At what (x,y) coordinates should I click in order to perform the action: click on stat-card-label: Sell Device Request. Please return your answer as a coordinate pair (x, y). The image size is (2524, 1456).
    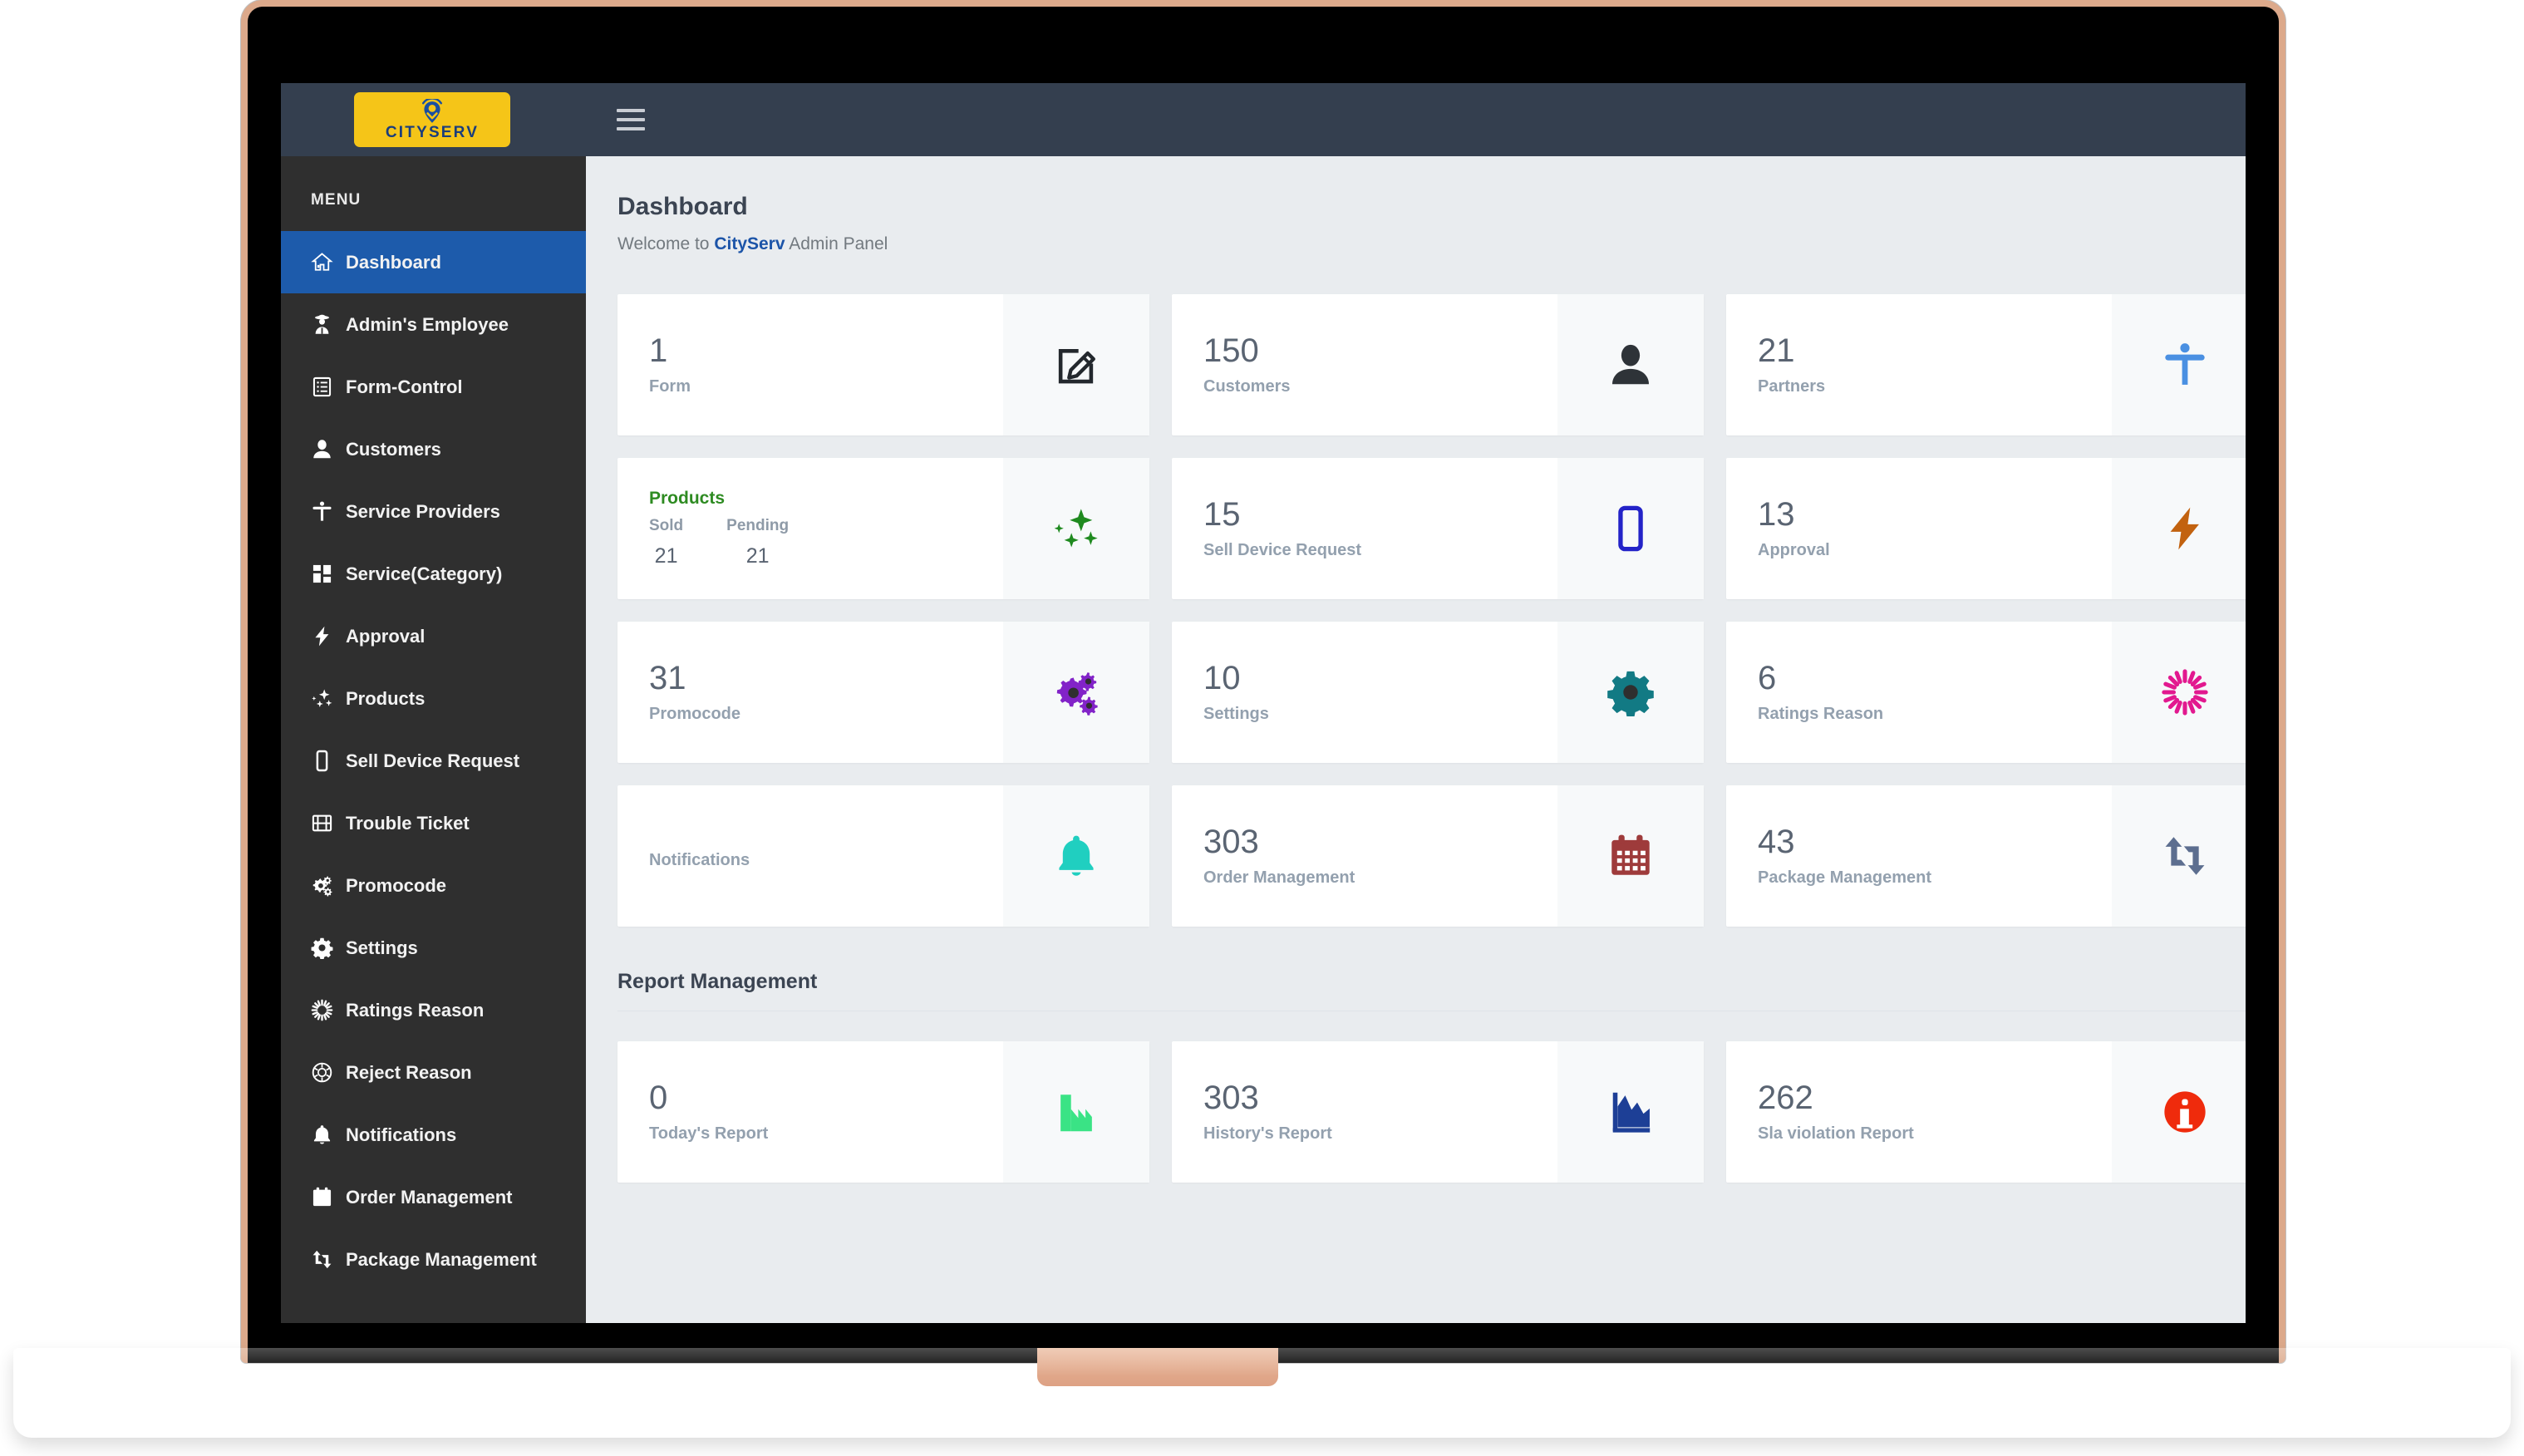
    Looking at the image, I should click on (1282, 550).